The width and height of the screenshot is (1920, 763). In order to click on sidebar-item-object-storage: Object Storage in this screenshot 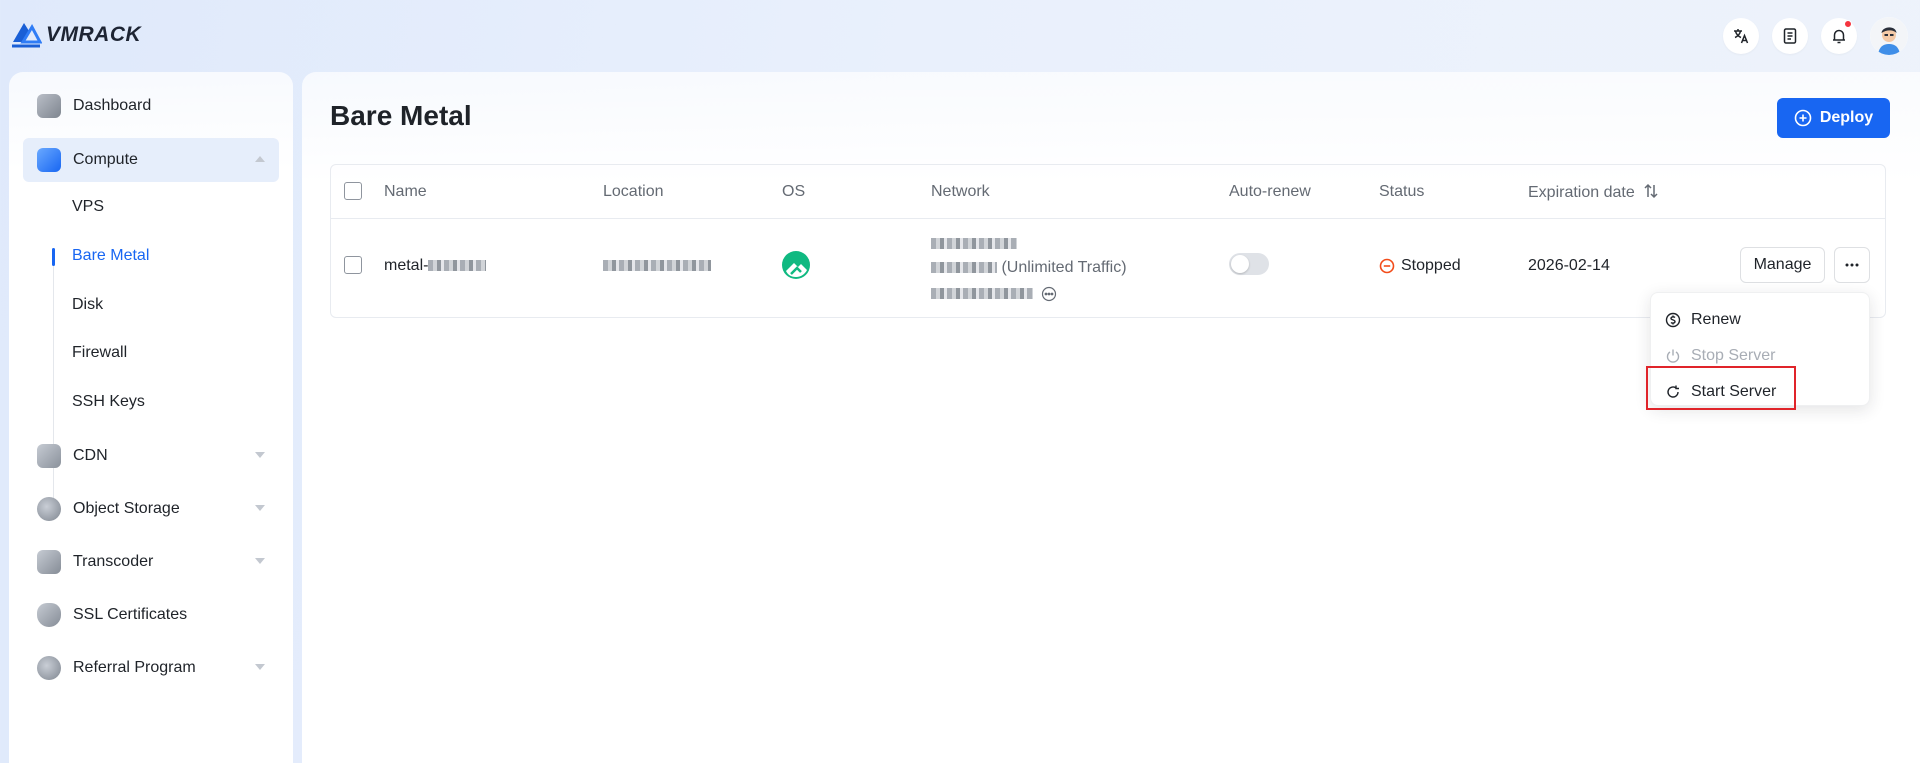, I will do `click(151, 509)`.